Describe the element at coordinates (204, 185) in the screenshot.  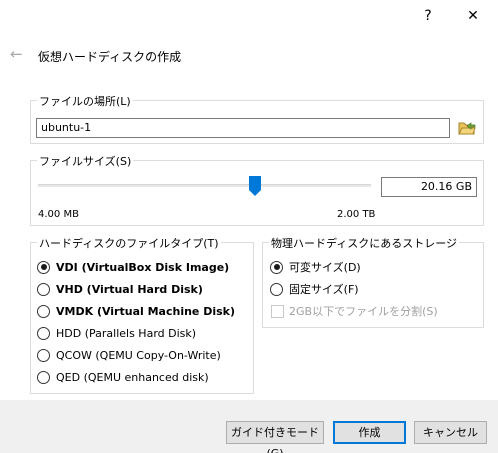
I see `file-size-slider-track` at that location.